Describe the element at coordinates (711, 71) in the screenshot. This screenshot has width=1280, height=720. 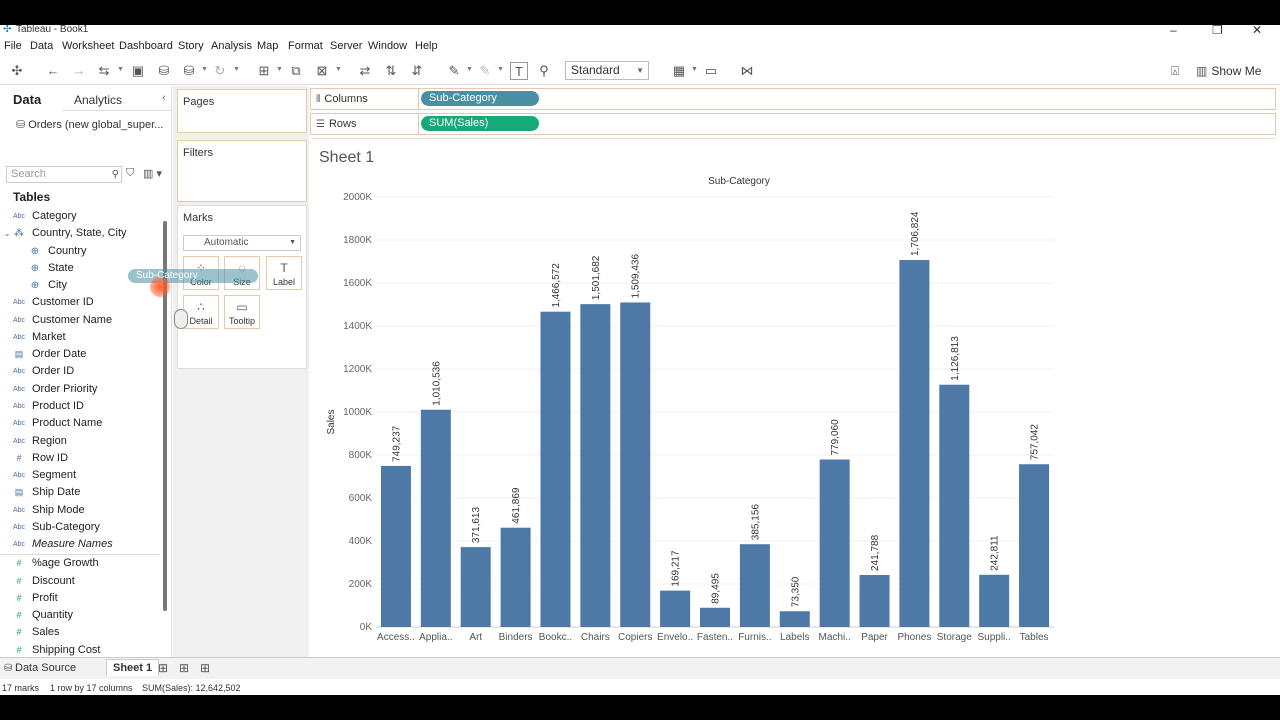
I see `presentation-icon: ▭` at that location.